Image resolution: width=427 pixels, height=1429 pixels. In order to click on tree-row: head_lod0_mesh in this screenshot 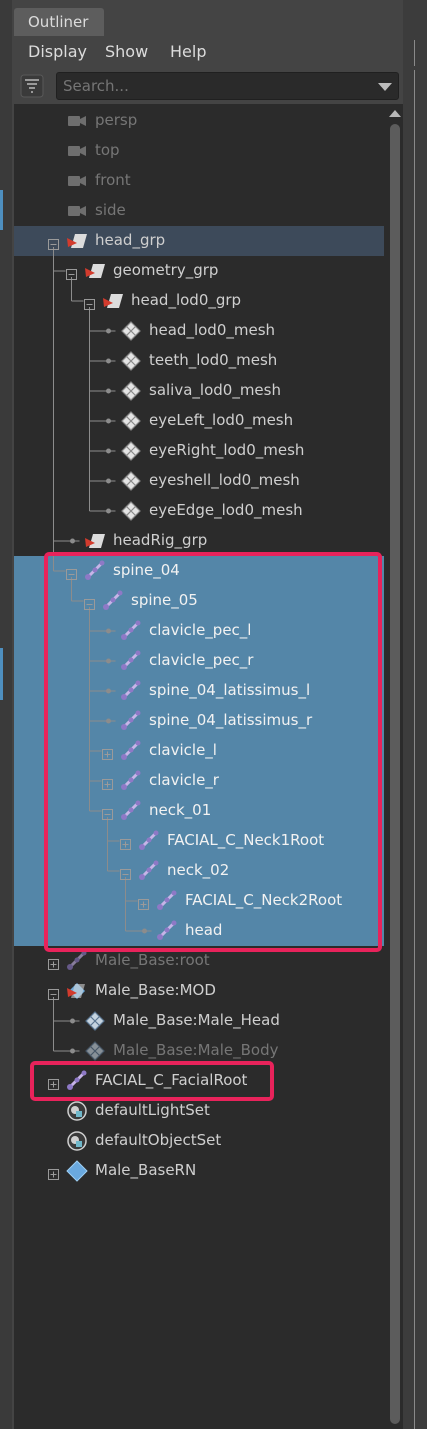, I will do `click(199, 331)`.